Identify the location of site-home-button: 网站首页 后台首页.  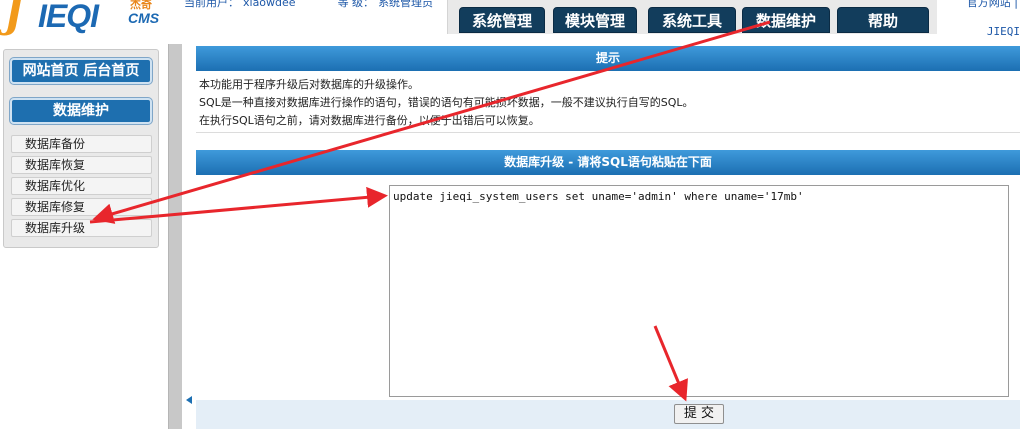
(81, 71).